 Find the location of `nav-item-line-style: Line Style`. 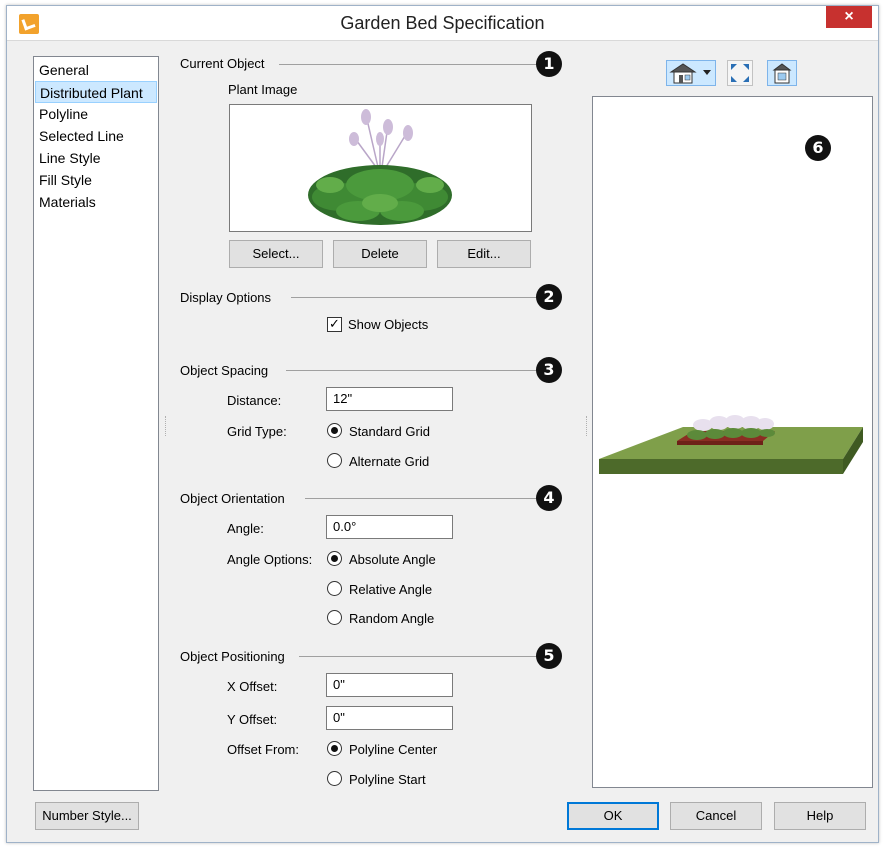

nav-item-line-style: Line Style is located at coordinates (96, 158).